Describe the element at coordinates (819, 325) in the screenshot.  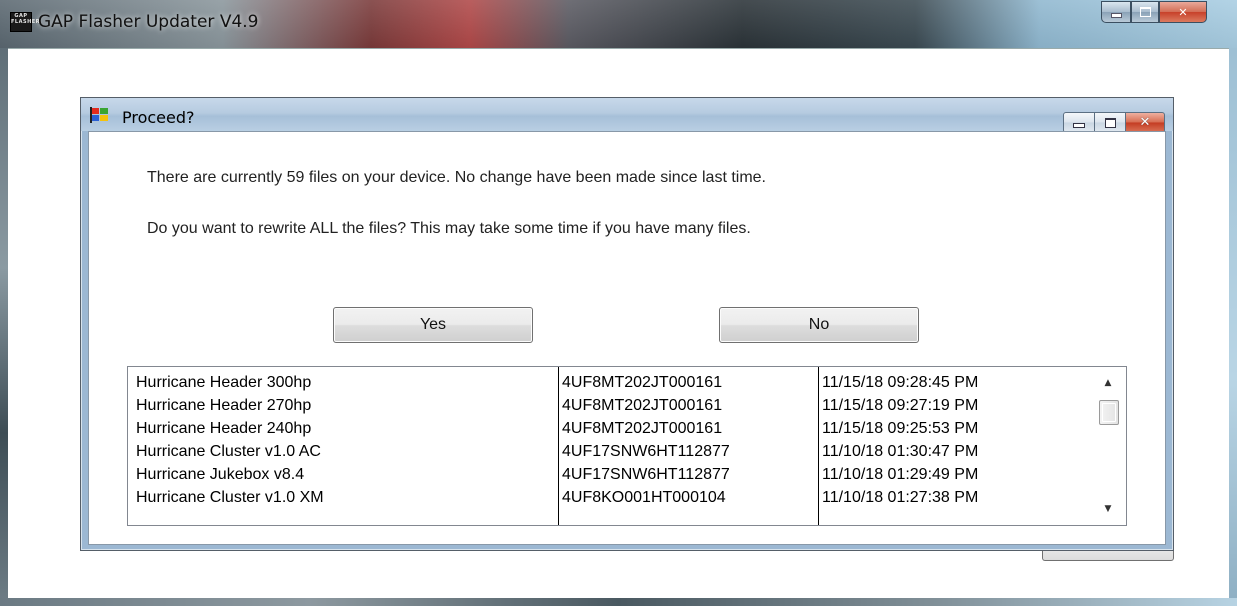
I see `no-button: No` at that location.